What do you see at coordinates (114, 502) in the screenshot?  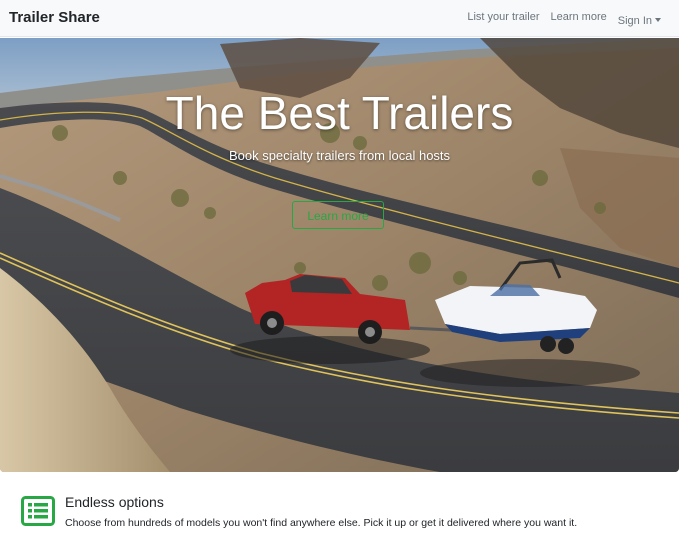 I see `feature-title: Endless options` at bounding box center [114, 502].